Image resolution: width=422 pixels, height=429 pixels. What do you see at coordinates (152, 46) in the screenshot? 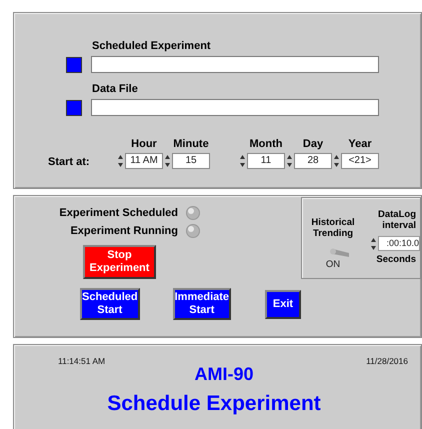
I see `field-label: Scheduled Experiment` at bounding box center [152, 46].